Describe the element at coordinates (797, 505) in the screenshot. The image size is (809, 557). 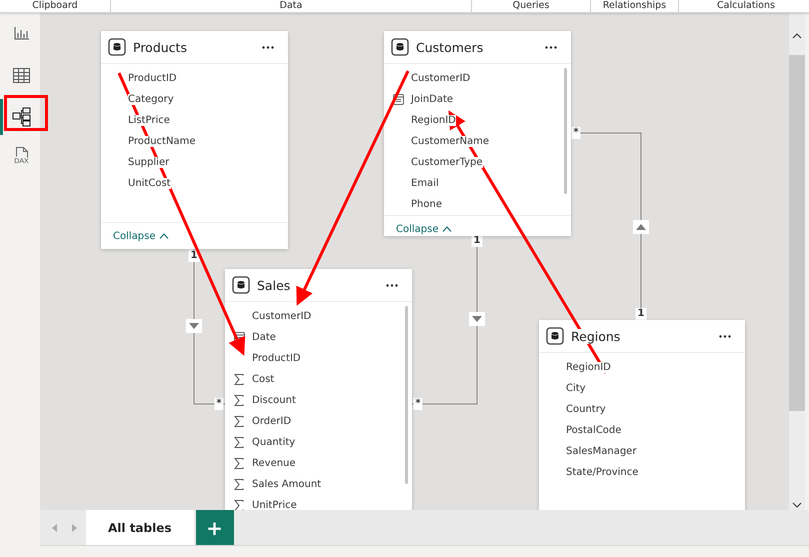
I see `scroll-down-icon` at that location.